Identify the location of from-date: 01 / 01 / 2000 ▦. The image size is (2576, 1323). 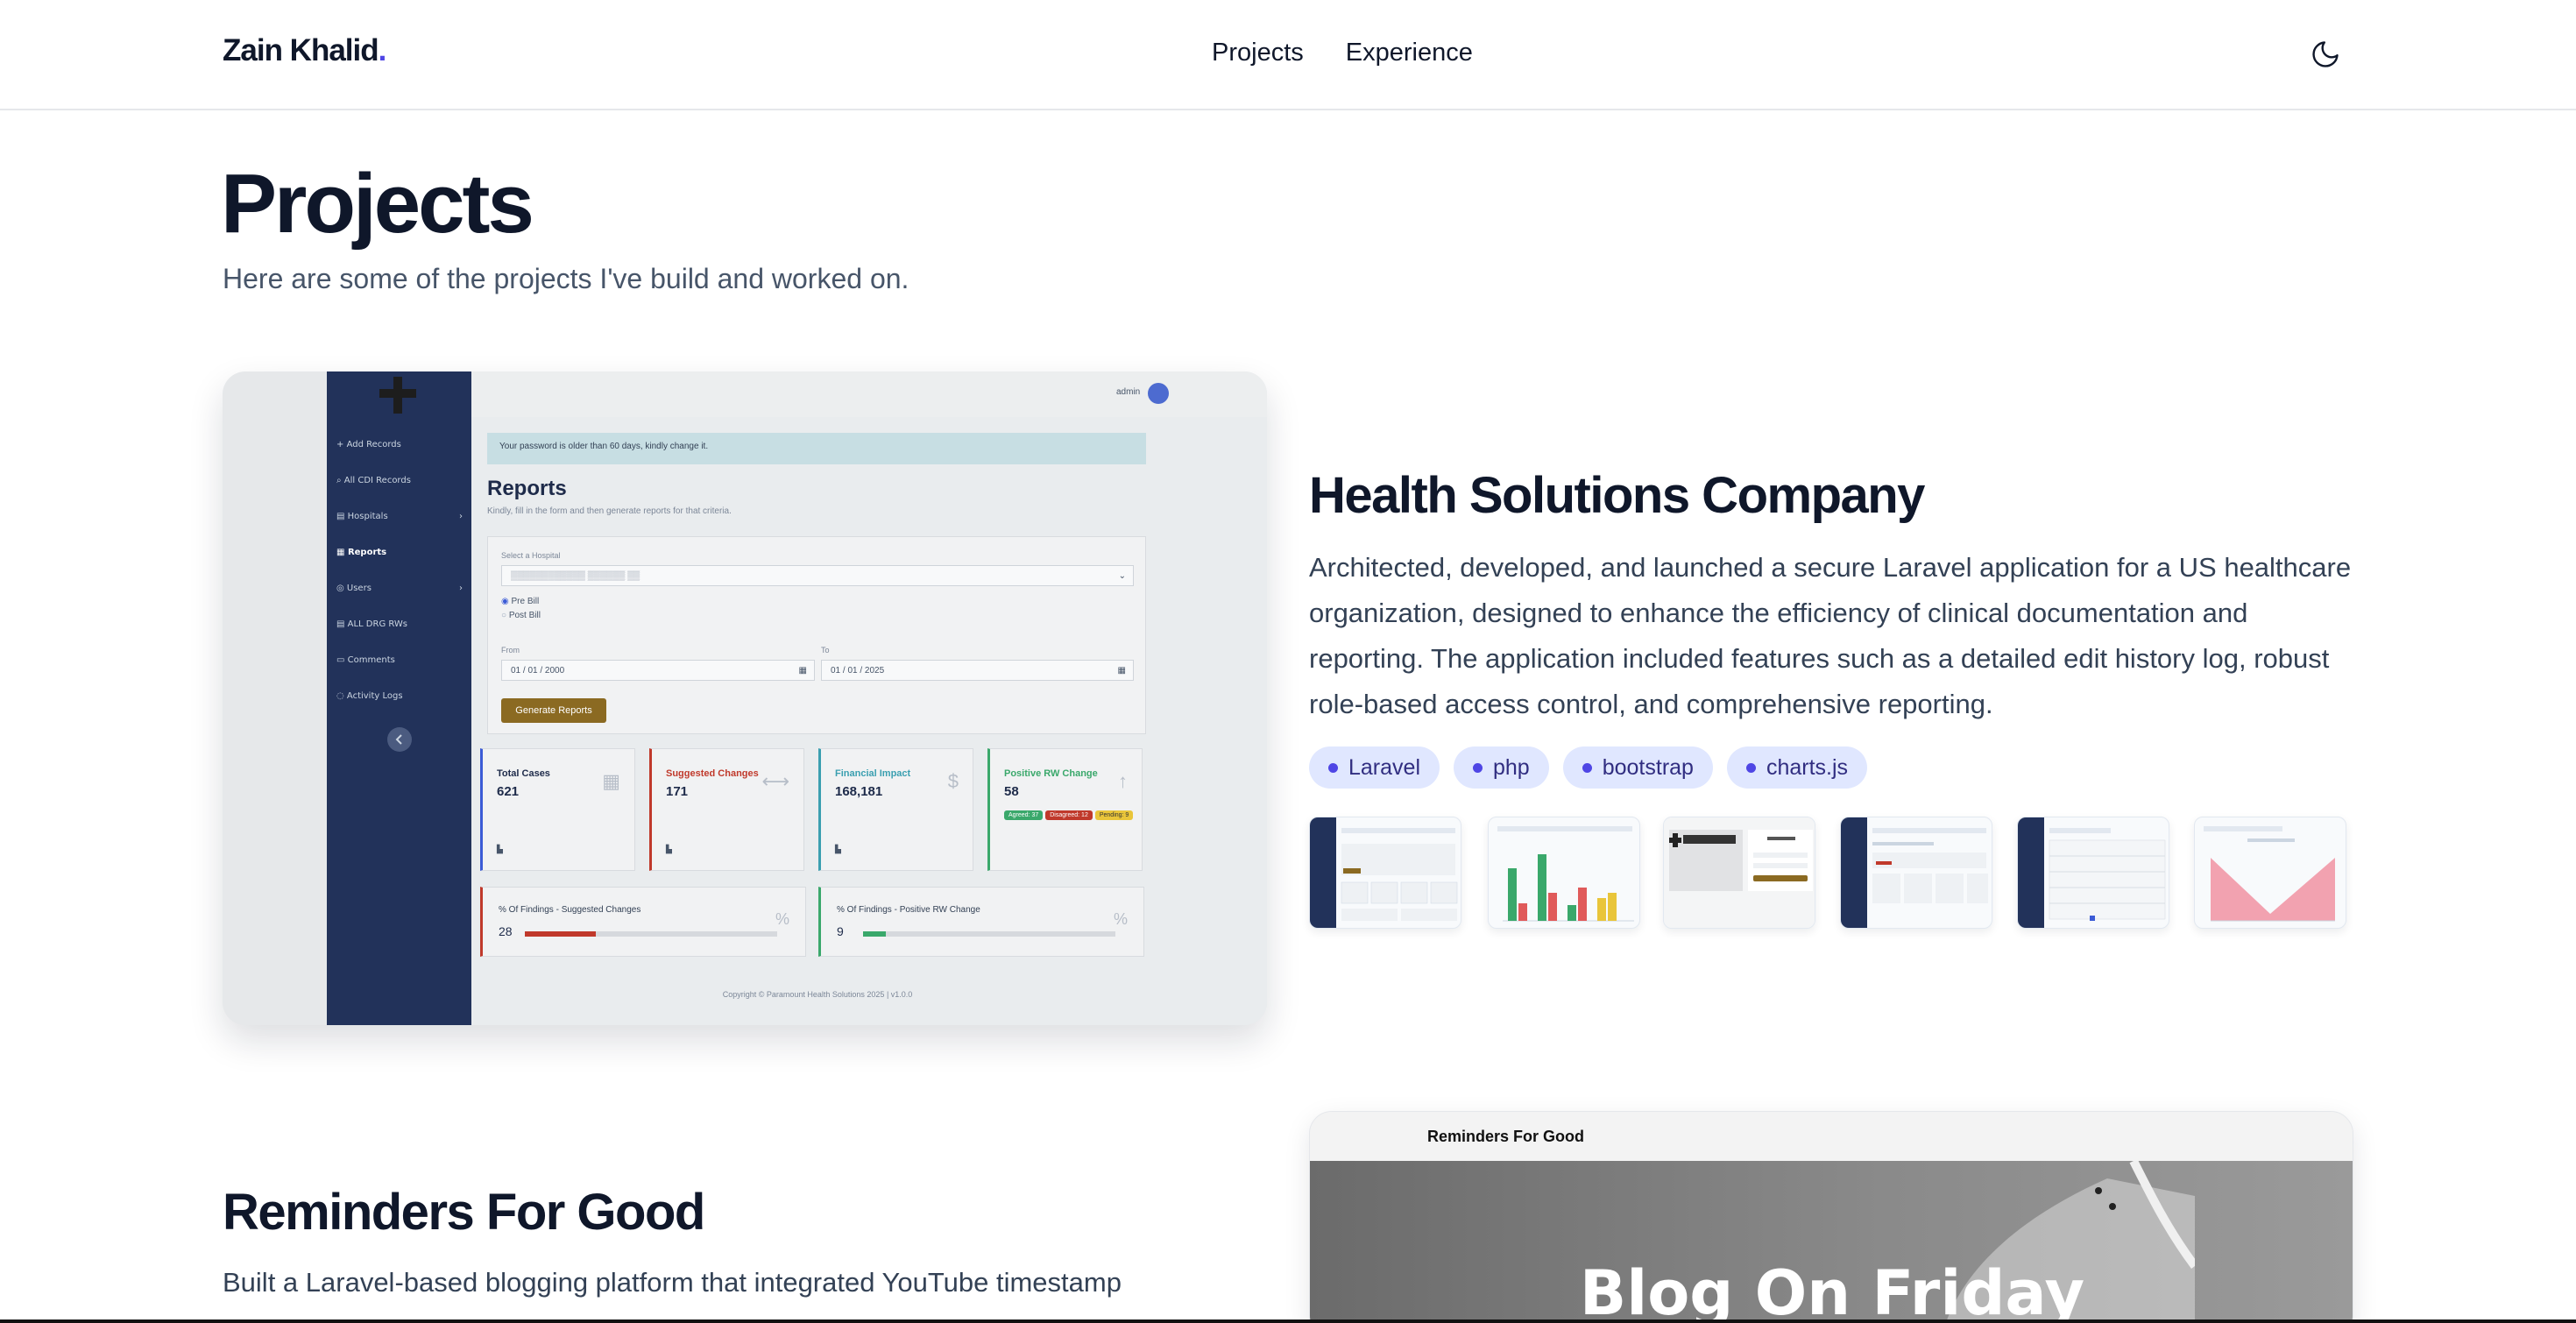
(658, 670).